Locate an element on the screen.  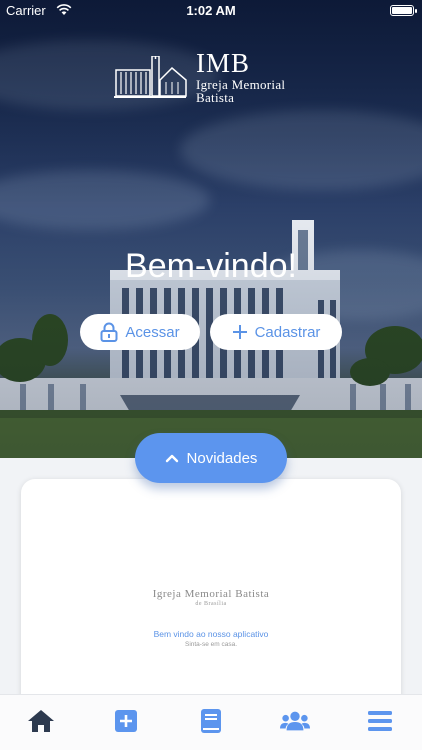
tab-bar is located at coordinates (211, 722).